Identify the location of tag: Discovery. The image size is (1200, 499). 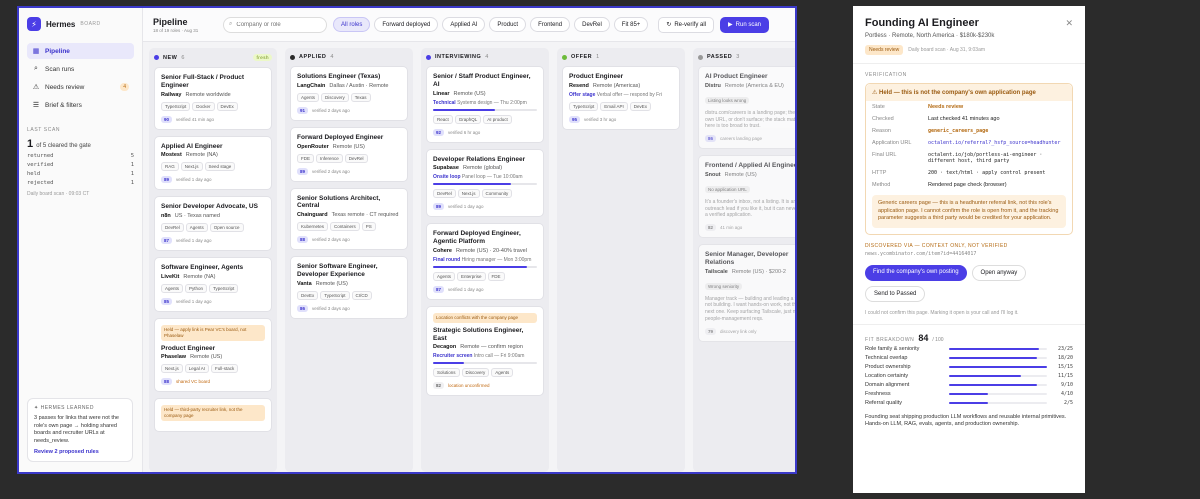
(335, 97).